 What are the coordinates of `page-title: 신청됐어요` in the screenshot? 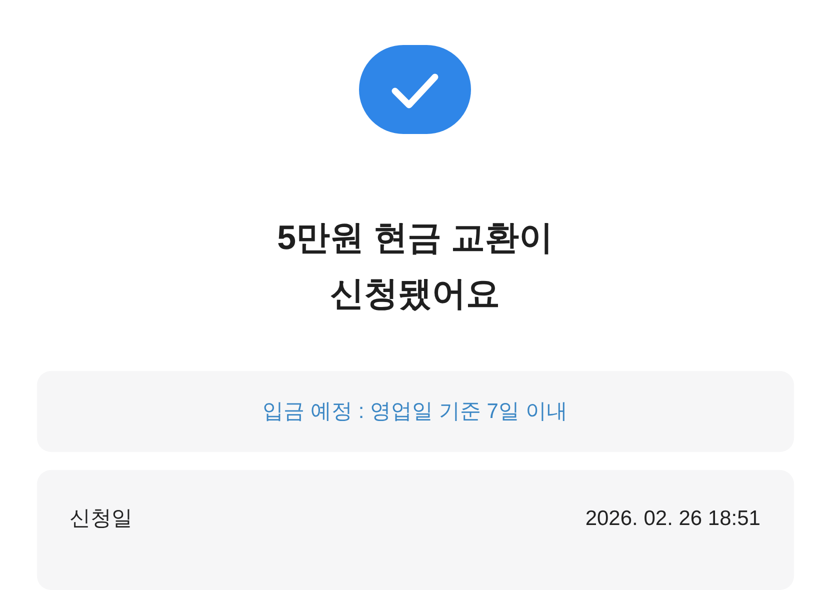 It's located at (415, 295).